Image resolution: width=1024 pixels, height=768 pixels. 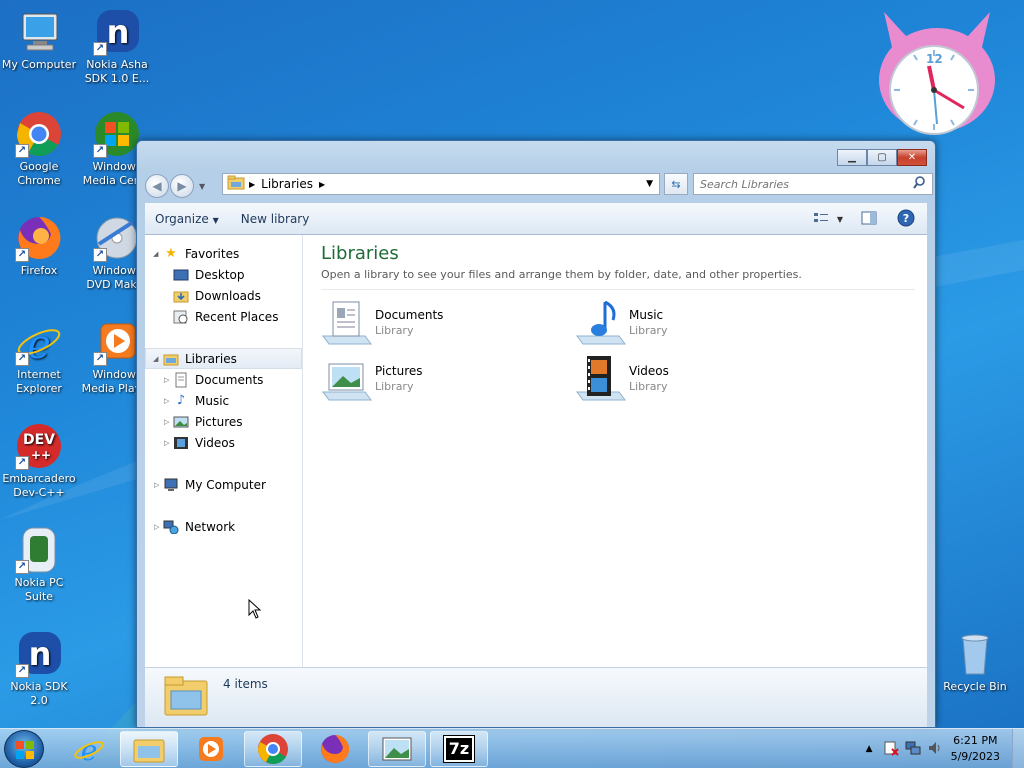 I want to click on nav-label: My Computer, so click(x=225, y=484).